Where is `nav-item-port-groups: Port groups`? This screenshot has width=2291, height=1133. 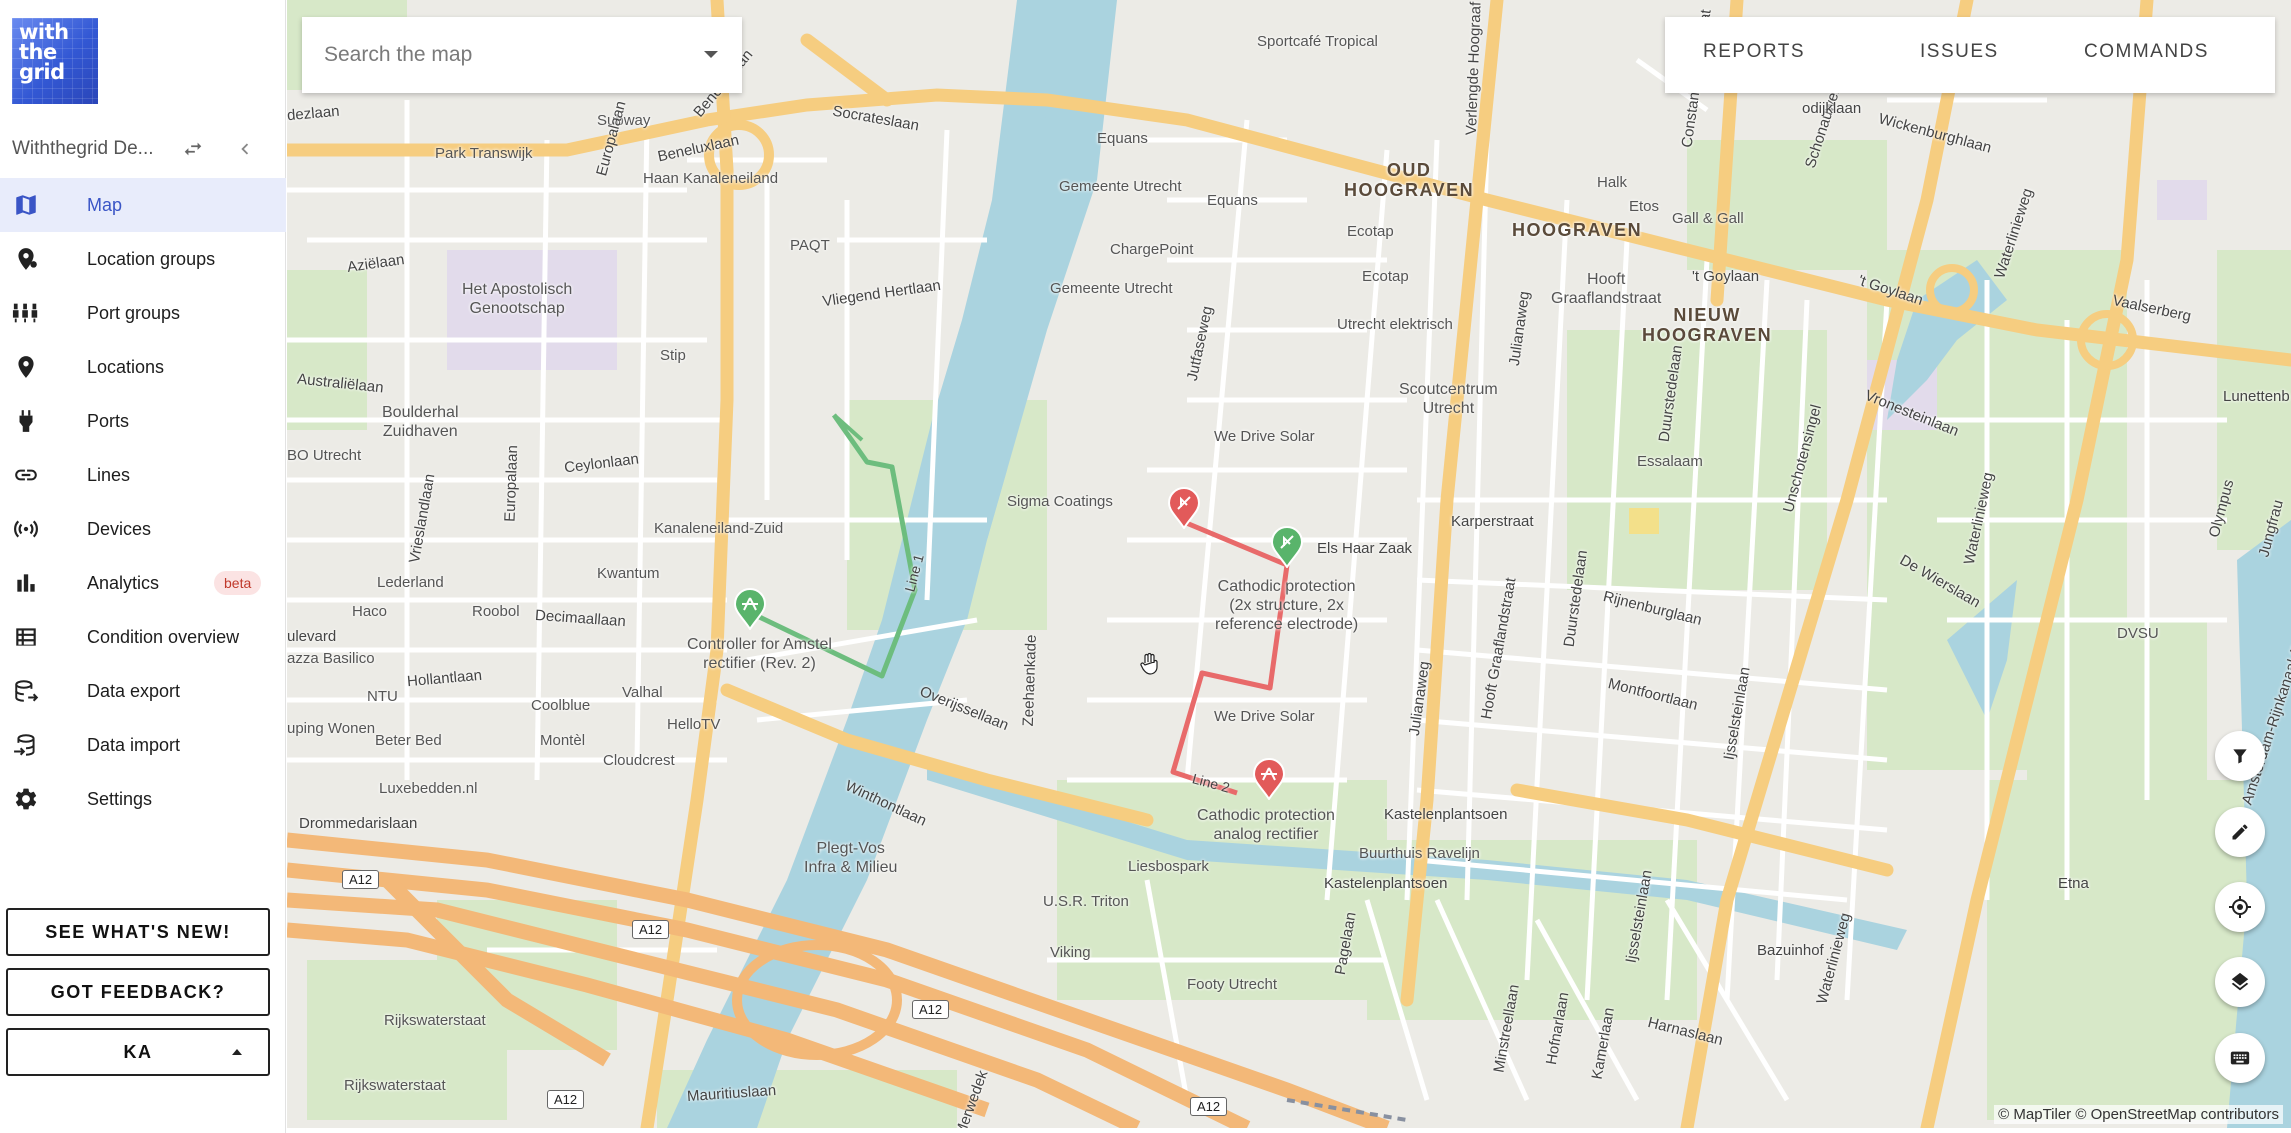 nav-item-port-groups: Port groups is located at coordinates (143, 313).